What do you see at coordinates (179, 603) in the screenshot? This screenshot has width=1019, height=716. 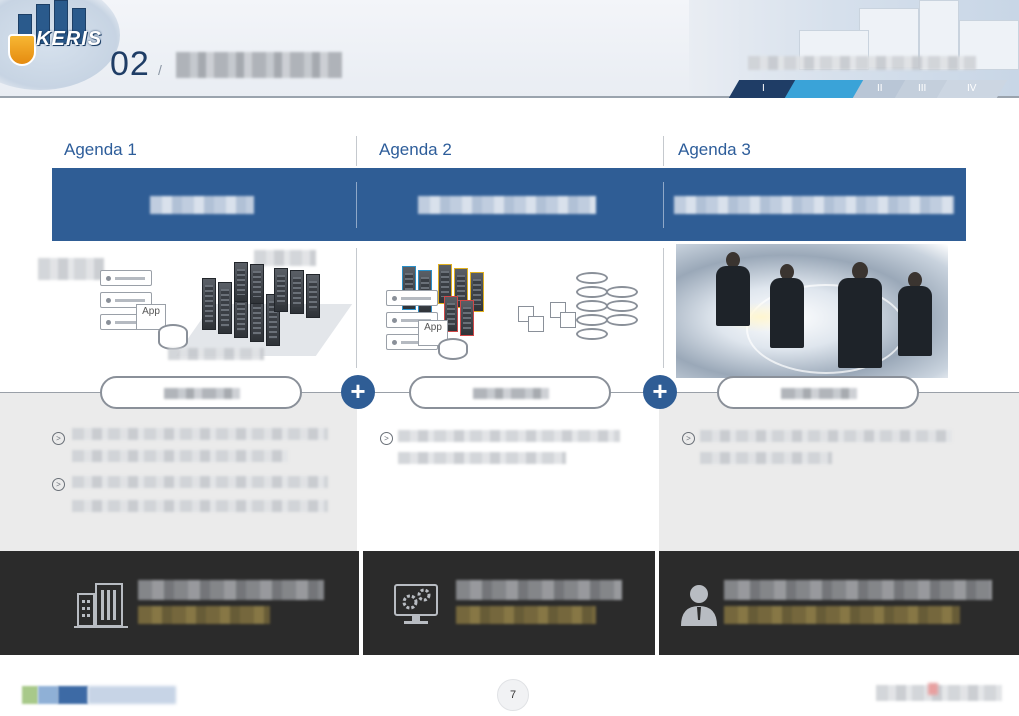 I see `agenda-1-summary` at bounding box center [179, 603].